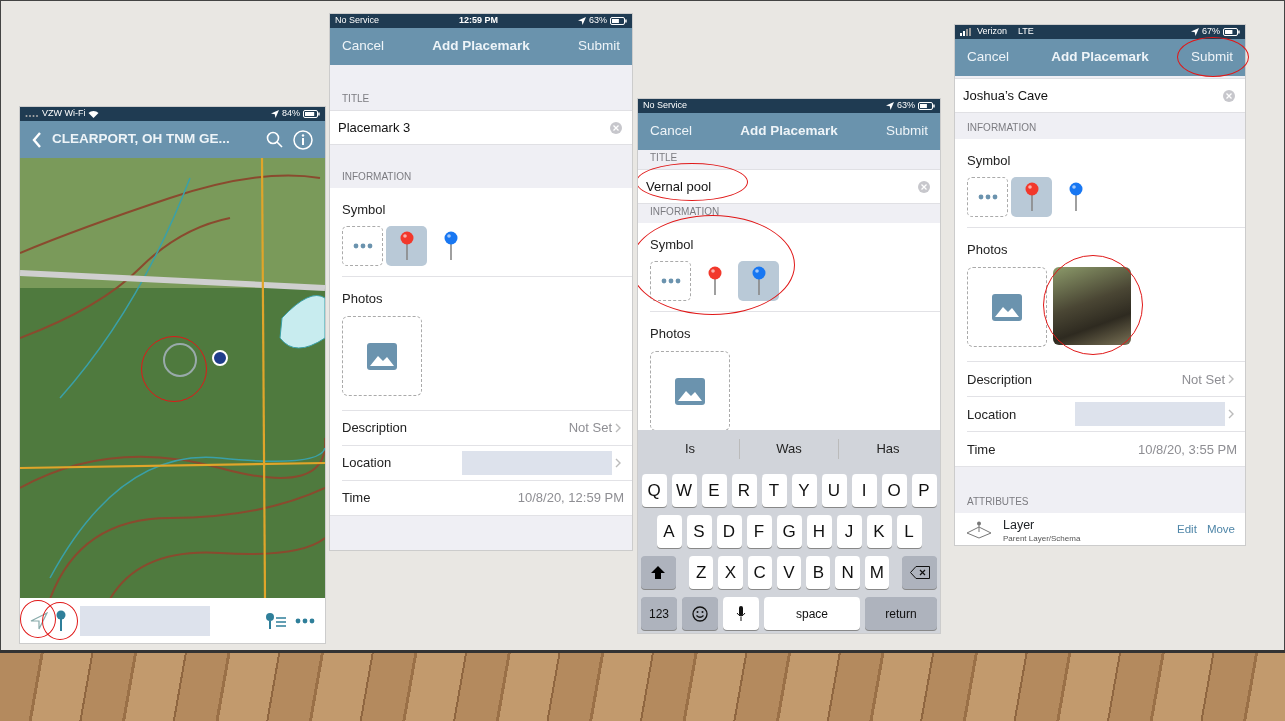 This screenshot has height=721, width=1285. I want to click on title-input-field: Joshua’s Cave, so click(1006, 95).